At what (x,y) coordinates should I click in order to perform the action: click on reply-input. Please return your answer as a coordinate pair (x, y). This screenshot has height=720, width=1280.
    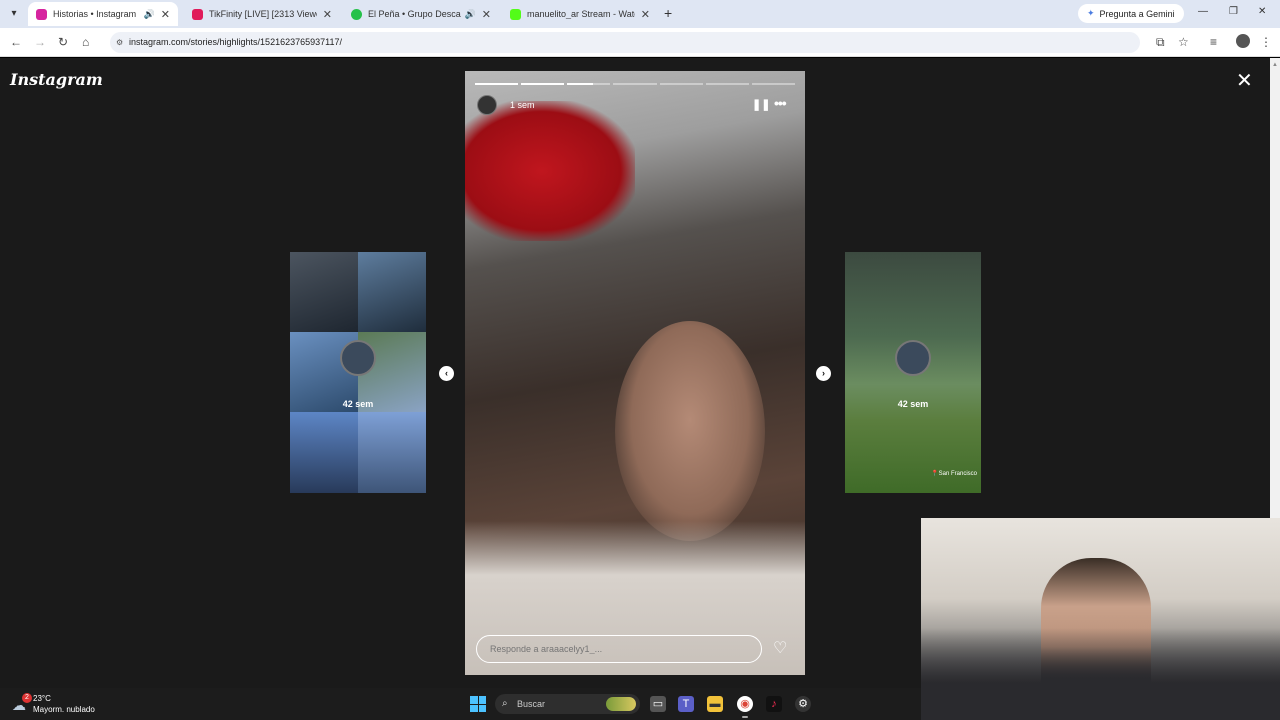
    Looking at the image, I should click on (619, 649).